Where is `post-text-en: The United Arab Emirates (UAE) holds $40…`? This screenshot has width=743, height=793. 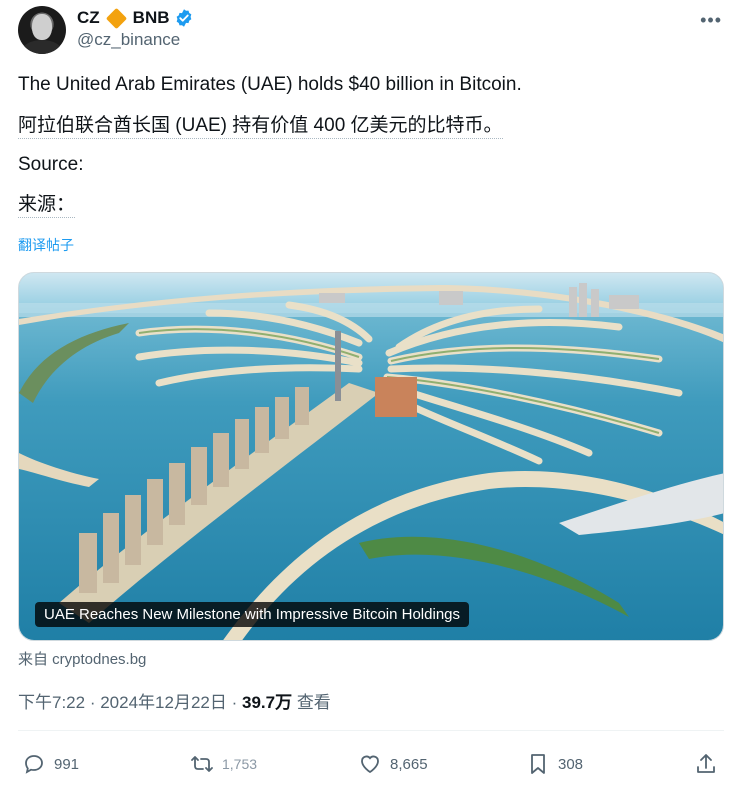 post-text-en: The United Arab Emirates (UAE) holds $40… is located at coordinates (270, 84).